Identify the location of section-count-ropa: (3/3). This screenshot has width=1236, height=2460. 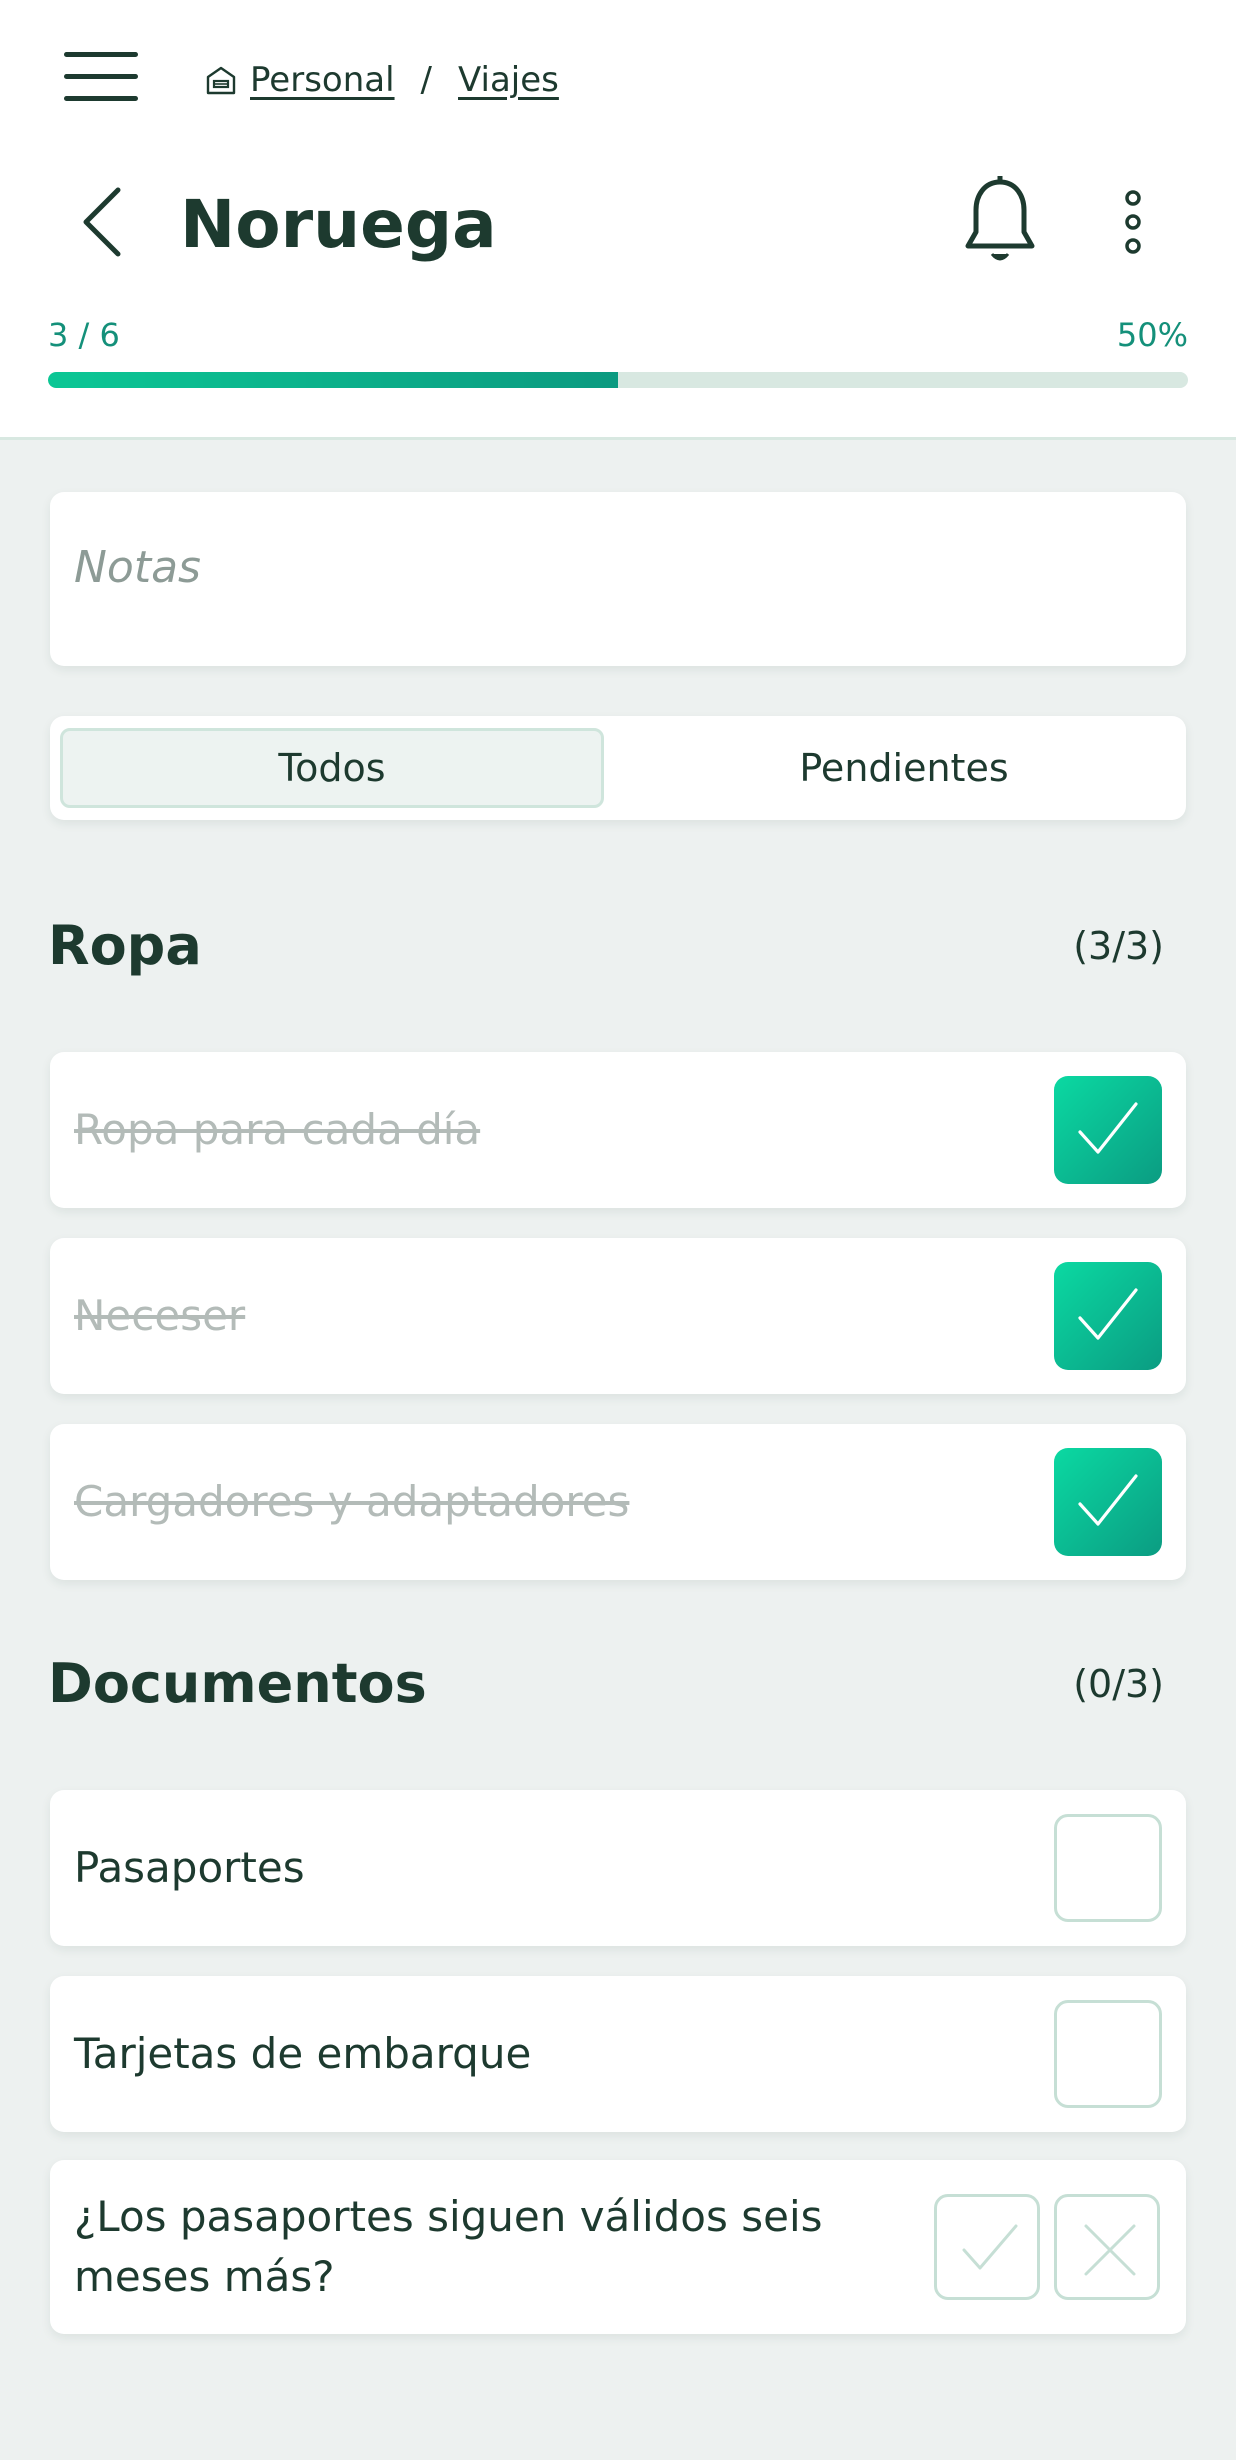
(1118, 946).